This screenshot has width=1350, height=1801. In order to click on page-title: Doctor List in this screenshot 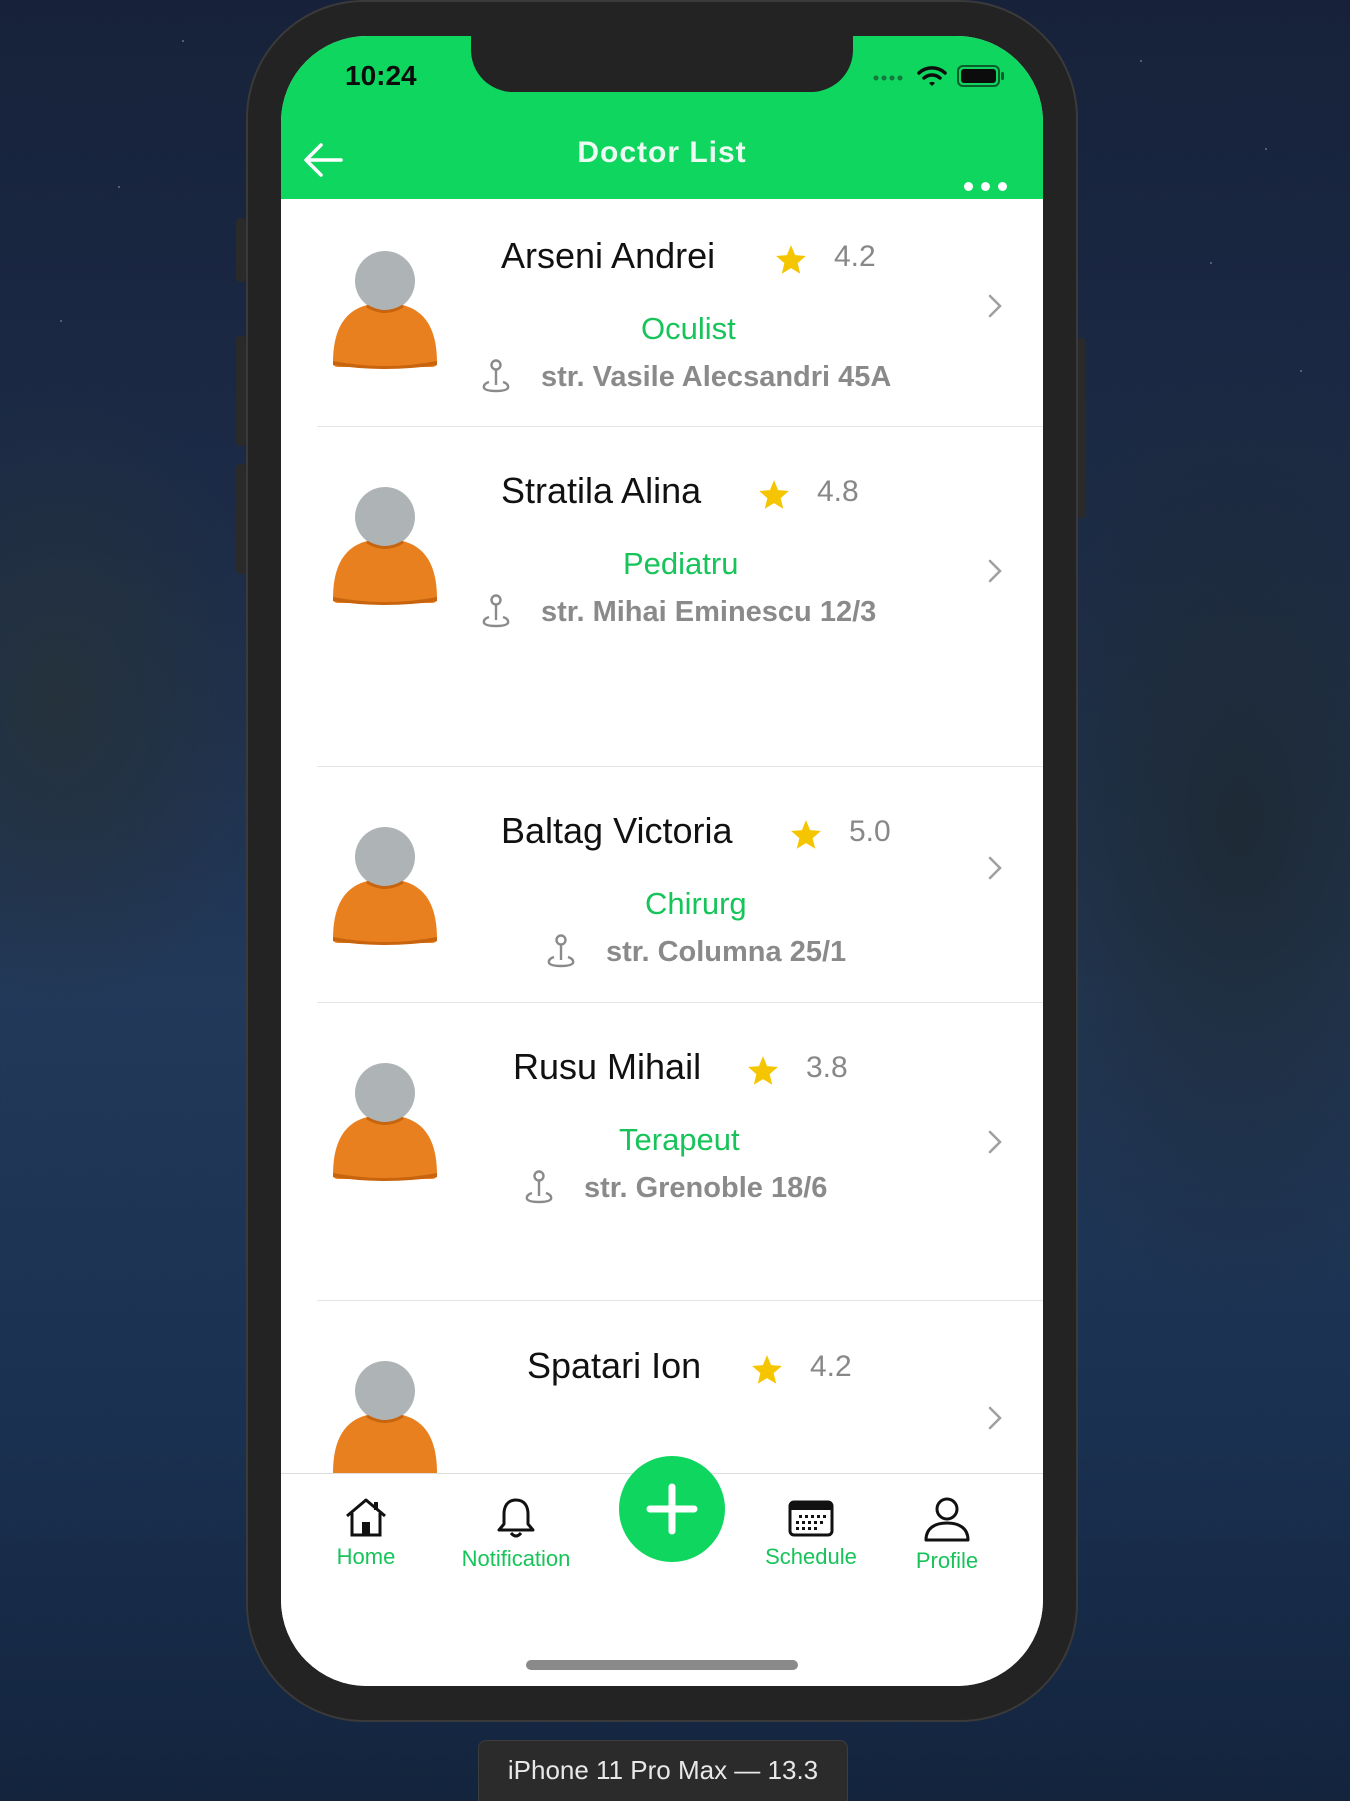, I will do `click(662, 152)`.